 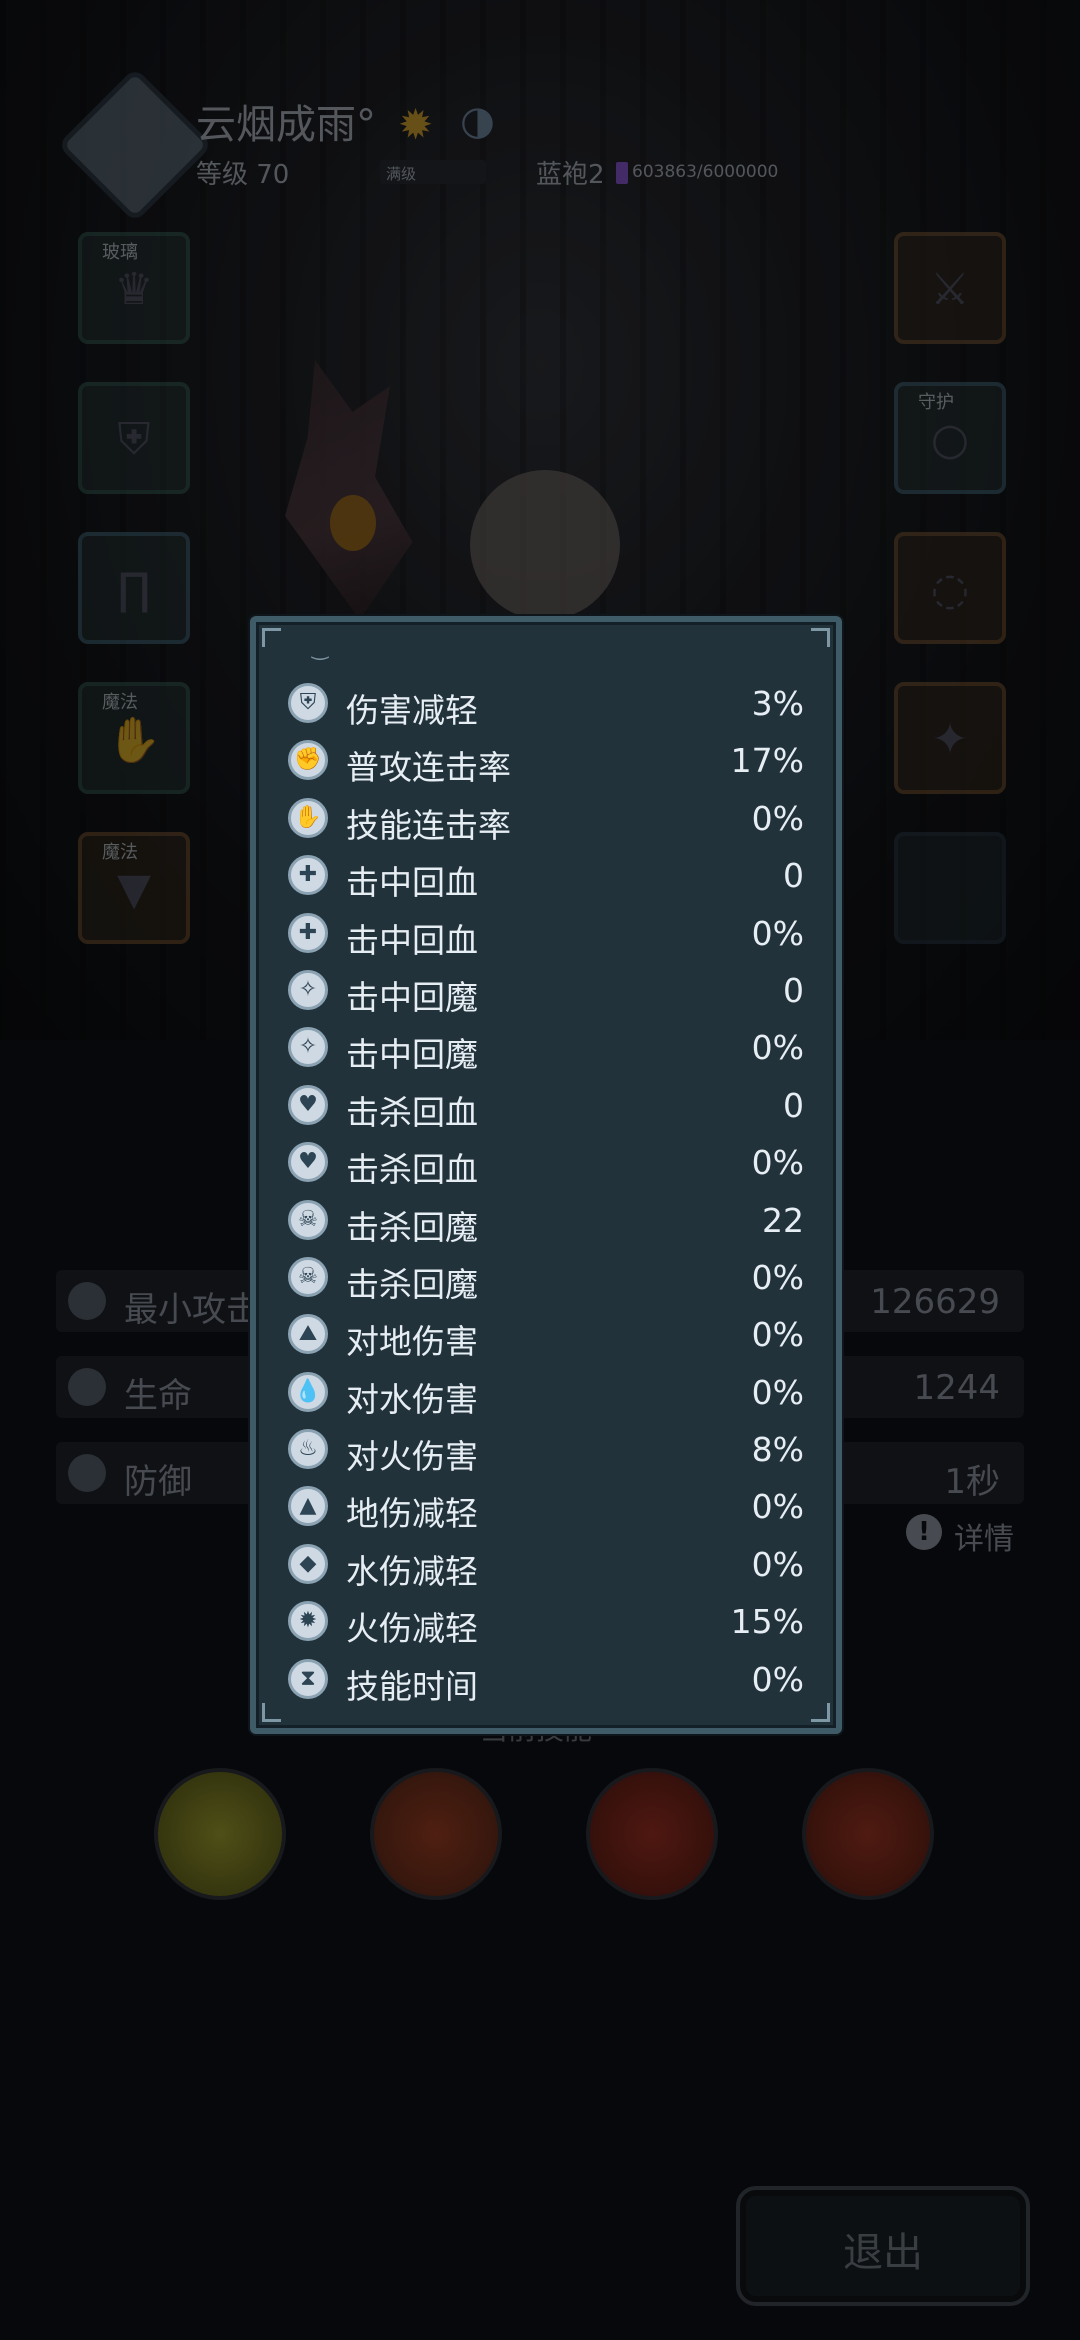 What do you see at coordinates (412, 1571) in the screenshot?
I see `attribute-label: 水伤减轻` at bounding box center [412, 1571].